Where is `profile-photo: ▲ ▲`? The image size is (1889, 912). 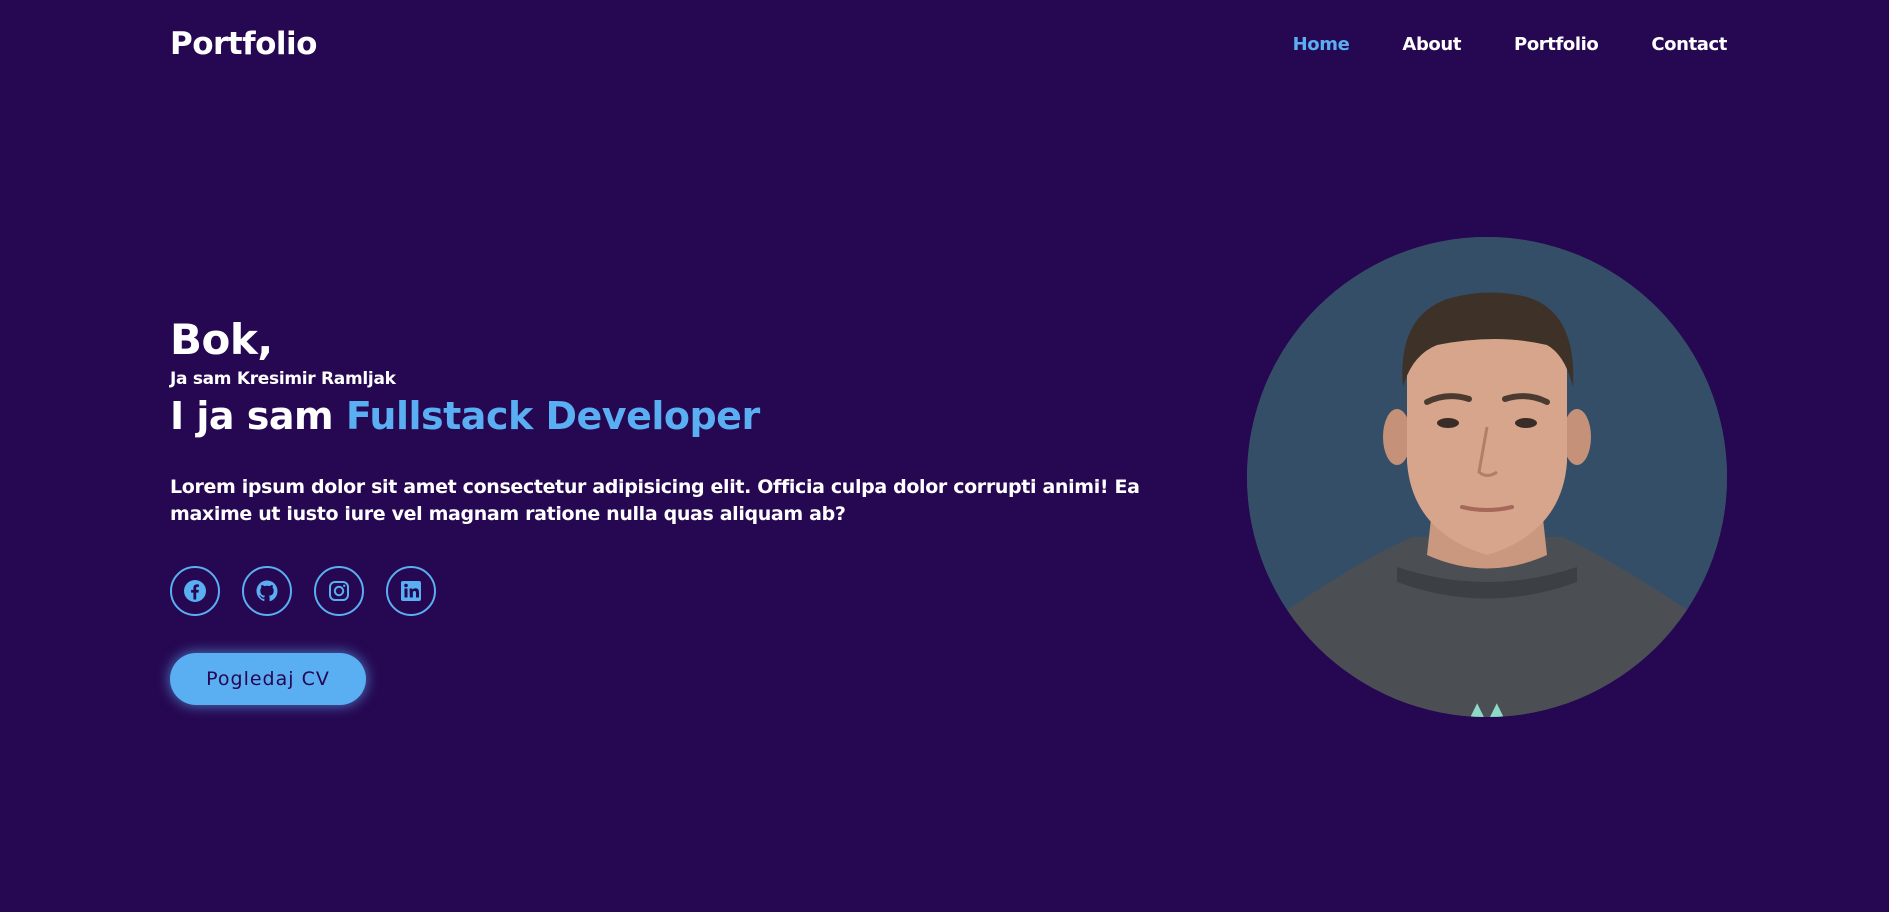
profile-photo: ▲ ▲ is located at coordinates (1487, 477).